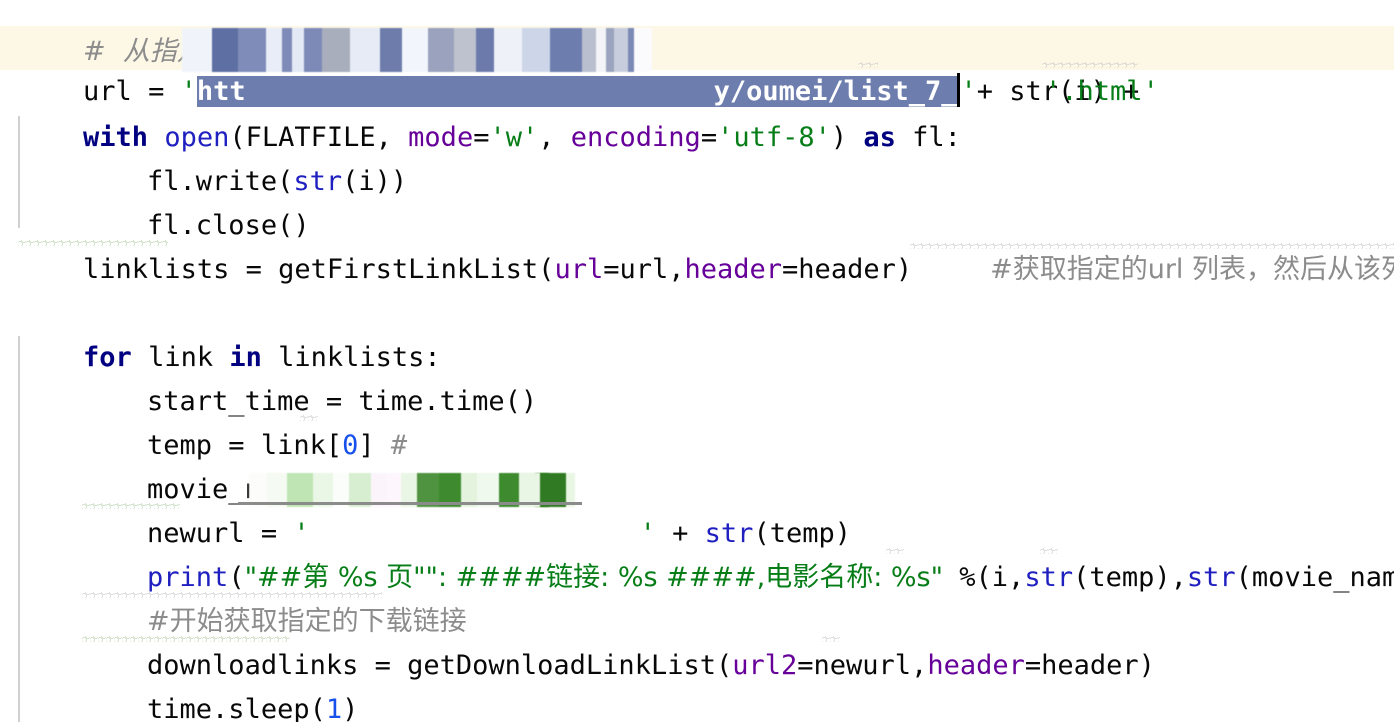 This screenshot has width=1394, height=722. Describe the element at coordinates (697, 464) in the screenshot. I see `code-line-movie-name: movie_name = link[1]` at that location.